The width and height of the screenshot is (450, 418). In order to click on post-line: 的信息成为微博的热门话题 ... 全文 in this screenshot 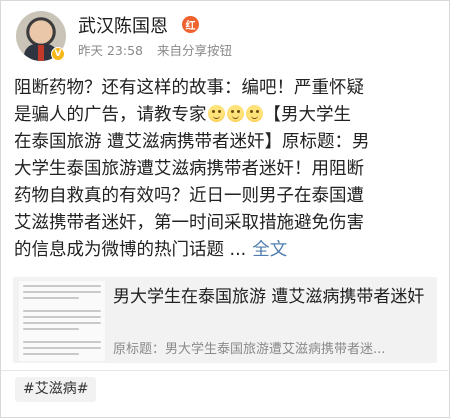, I will do `click(226, 250)`.